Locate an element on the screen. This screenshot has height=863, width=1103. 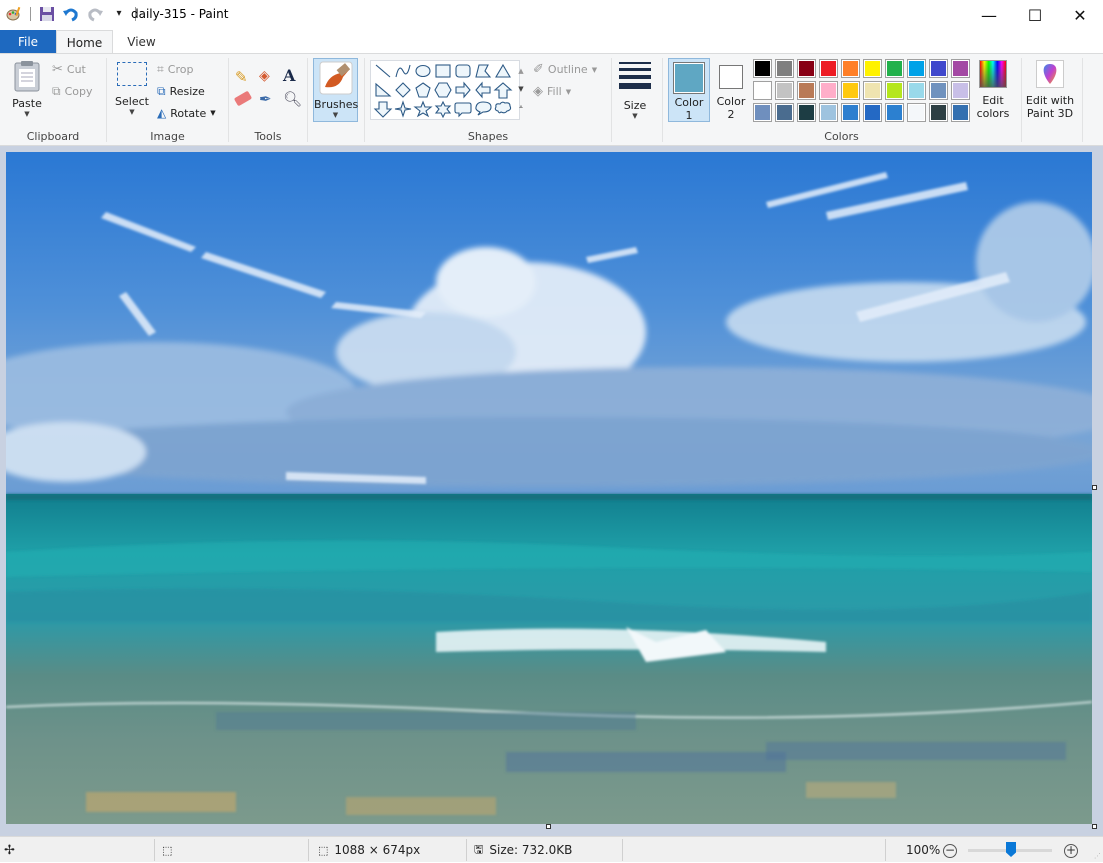
shape-six-point-star is located at coordinates (443, 109).